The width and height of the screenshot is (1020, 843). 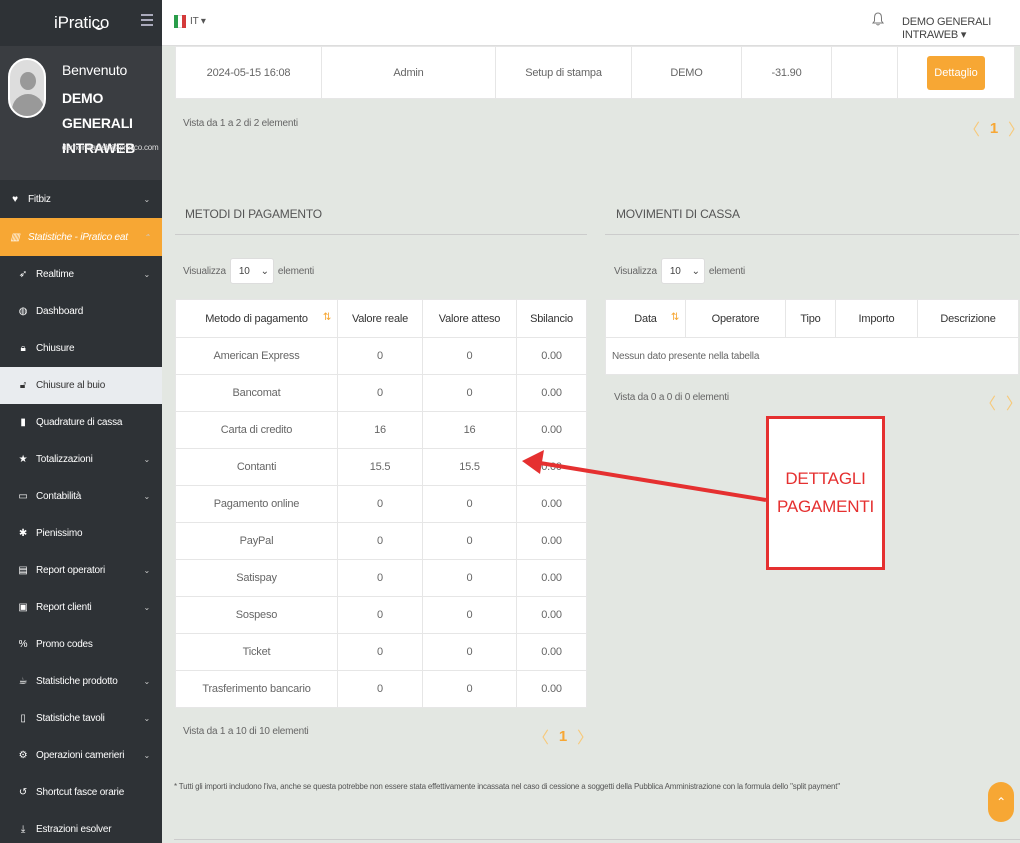 I want to click on table-row: Sospeso 0 0 0.00, so click(x=381, y=615).